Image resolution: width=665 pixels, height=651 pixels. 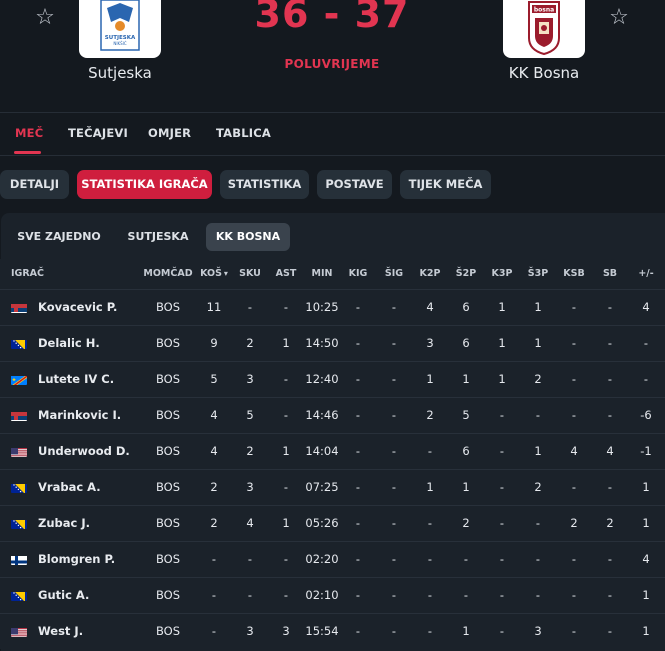 I want to click on player-name: Underwood D., so click(x=84, y=451).